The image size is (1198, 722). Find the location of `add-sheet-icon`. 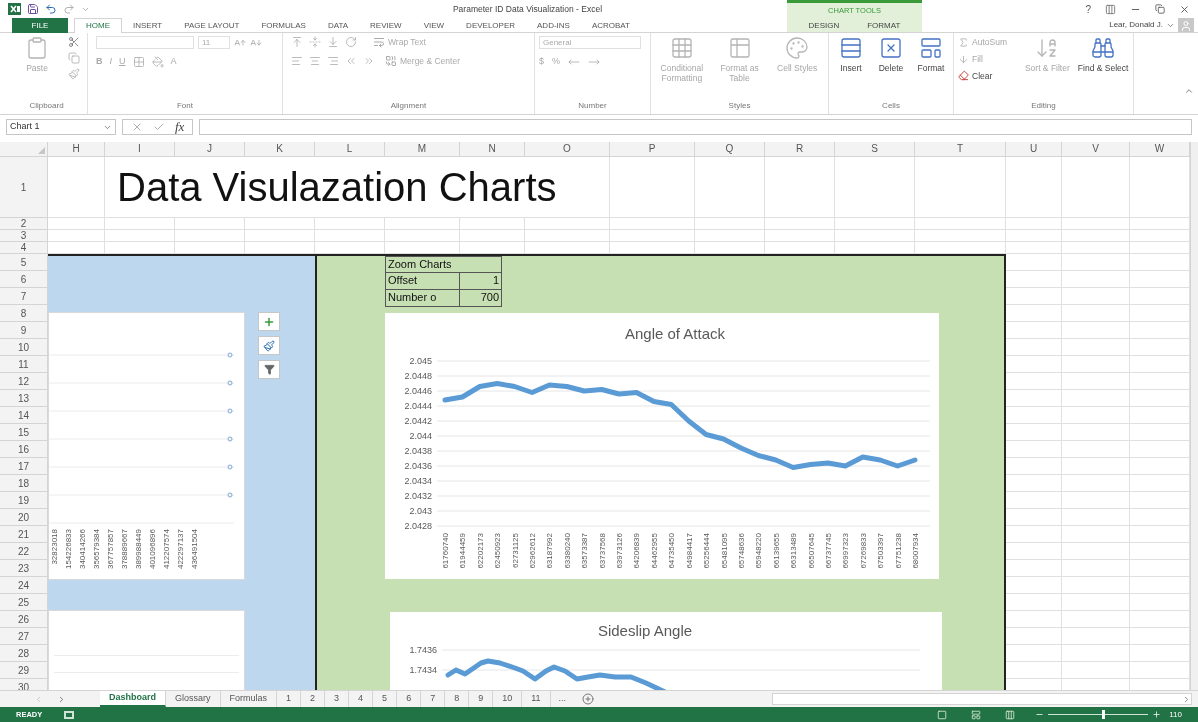

add-sheet-icon is located at coordinates (588, 699).